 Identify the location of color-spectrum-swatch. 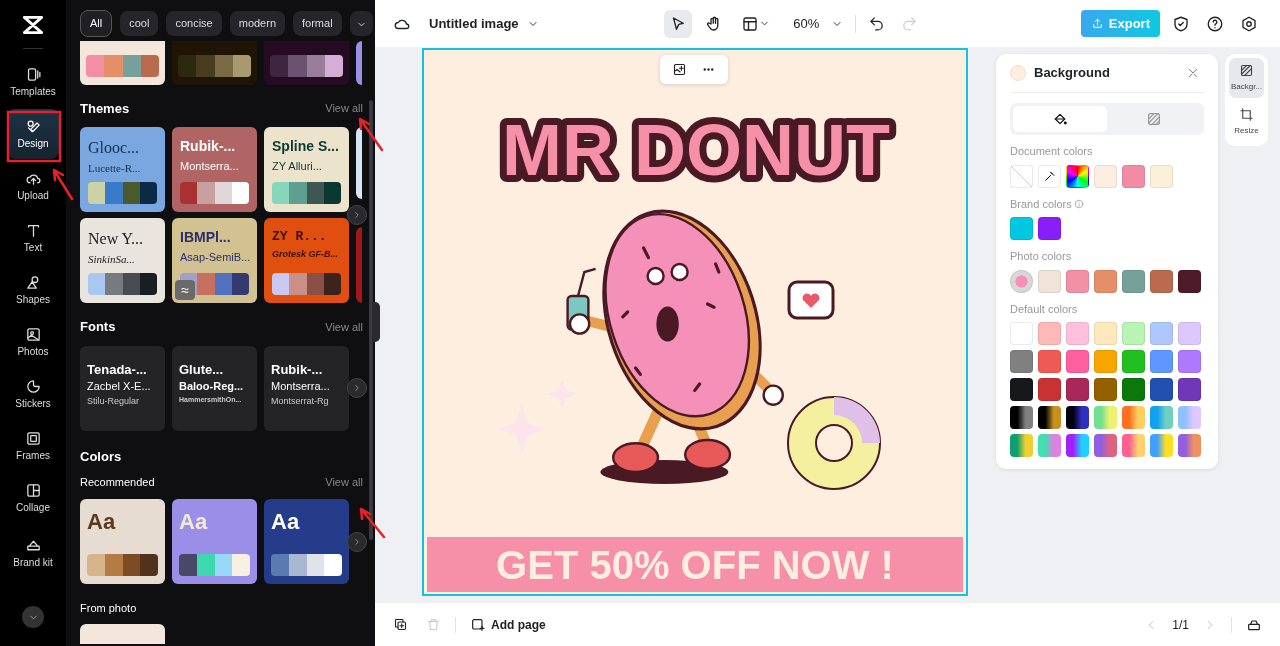
(1077, 176).